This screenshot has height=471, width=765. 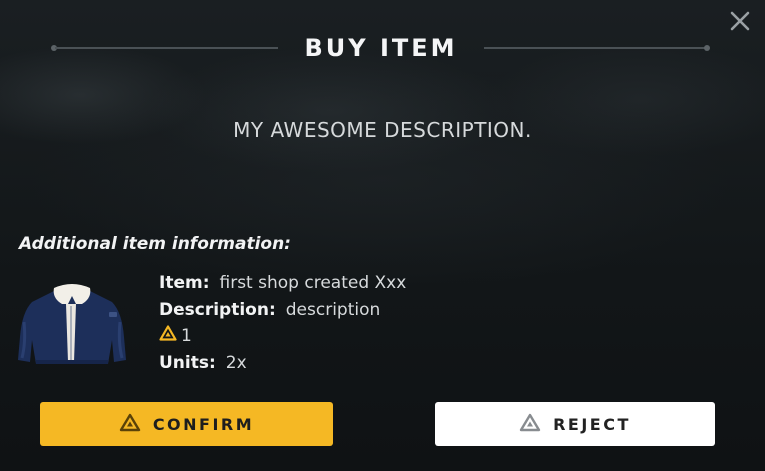 What do you see at coordinates (707, 48) in the screenshot?
I see `header-divider-dot` at bounding box center [707, 48].